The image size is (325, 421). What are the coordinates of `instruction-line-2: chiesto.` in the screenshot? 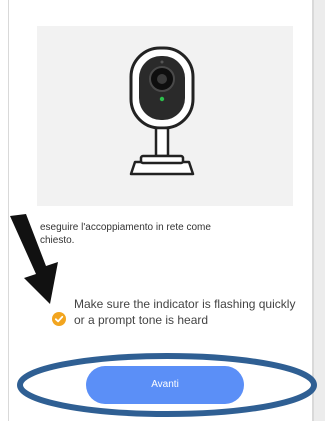 It's located at (57, 240).